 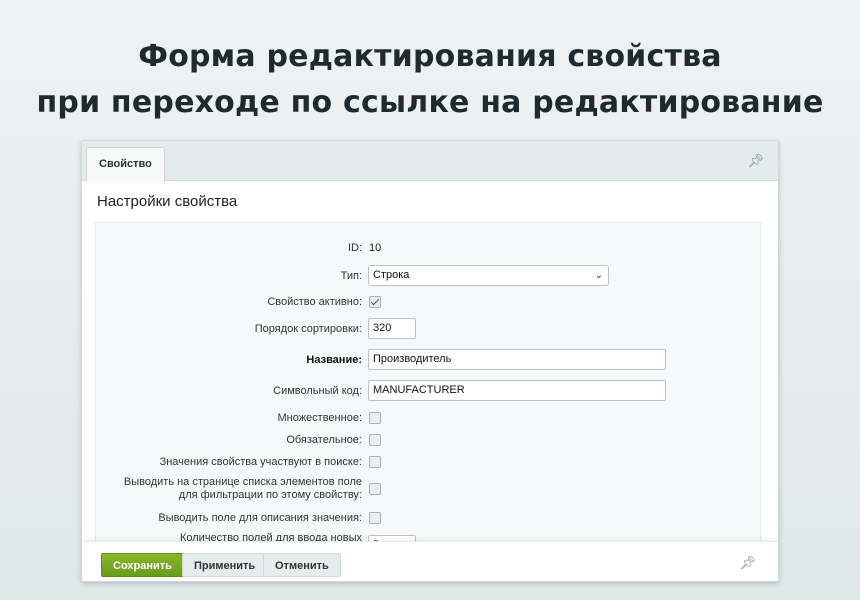 What do you see at coordinates (598, 275) in the screenshot?
I see `chevron-down-icon: ⌄` at bounding box center [598, 275].